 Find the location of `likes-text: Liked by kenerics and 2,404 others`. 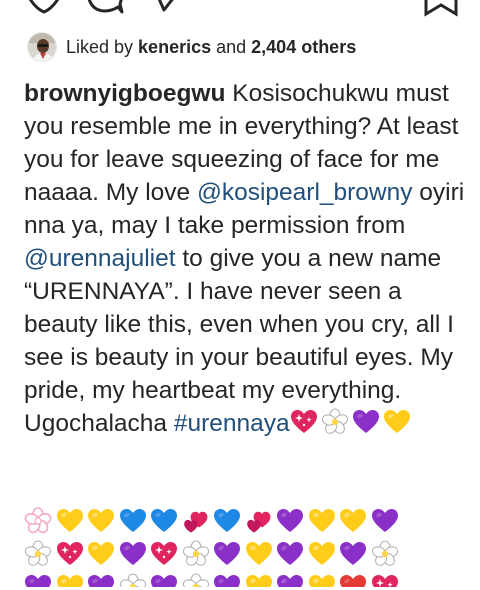

likes-text: Liked by kenerics and 2,404 others is located at coordinates (211, 47).